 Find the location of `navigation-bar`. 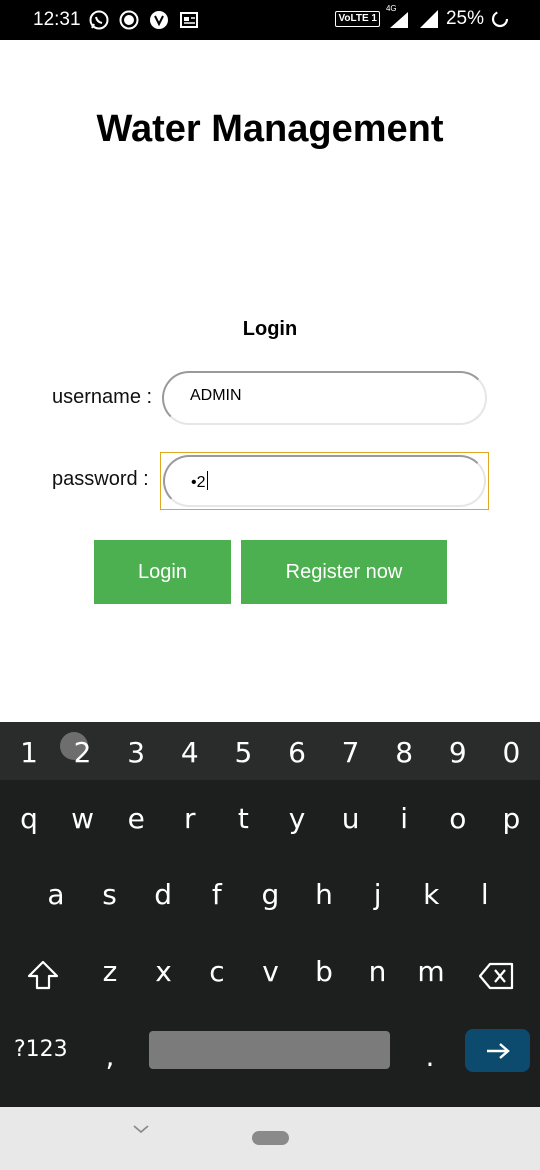

navigation-bar is located at coordinates (270, 1138).